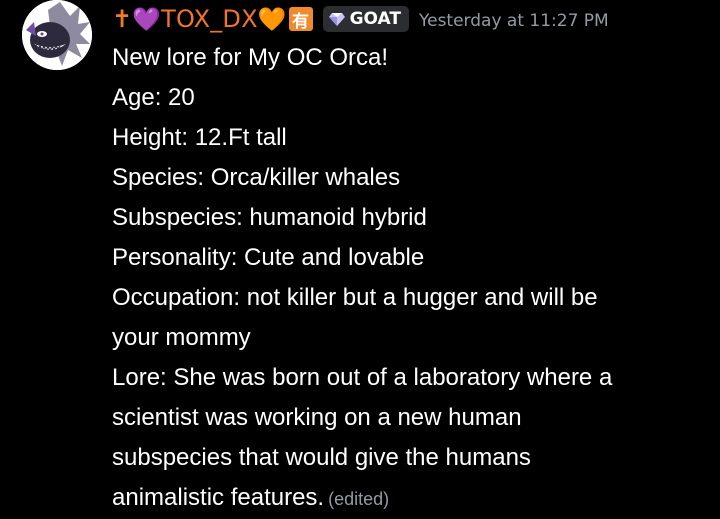  I want to click on kanji-badge: 有, so click(300, 19).